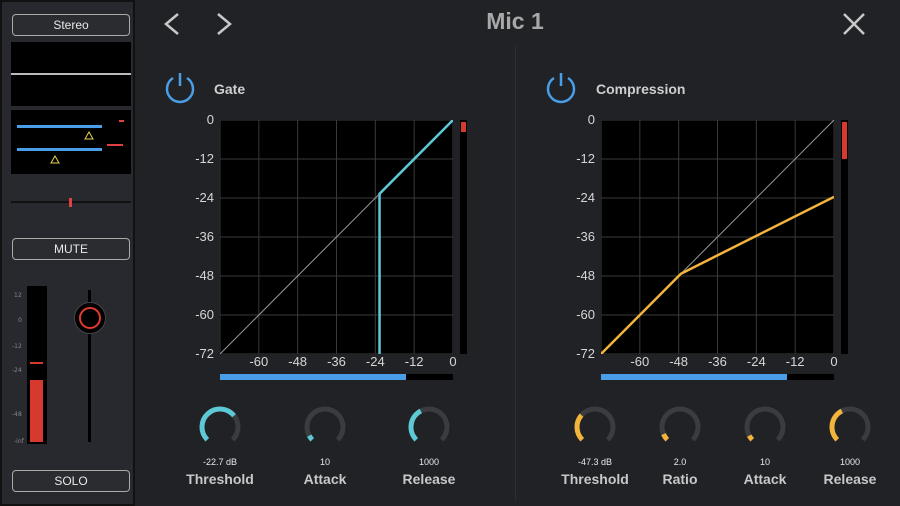 The image size is (900, 506). Describe the element at coordinates (172, 27) in the screenshot. I see `prev-channel-button` at that location.